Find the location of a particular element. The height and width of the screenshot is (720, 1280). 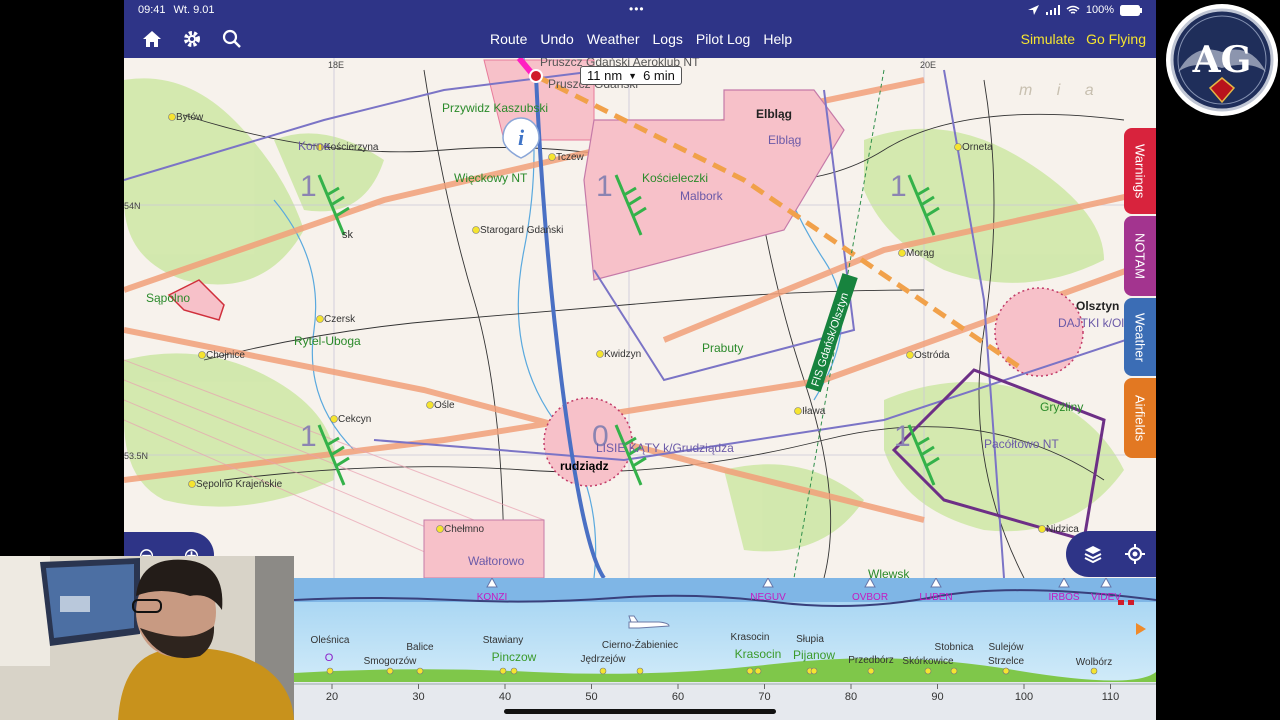

airfield-label: Wlewsk is located at coordinates (889, 572).